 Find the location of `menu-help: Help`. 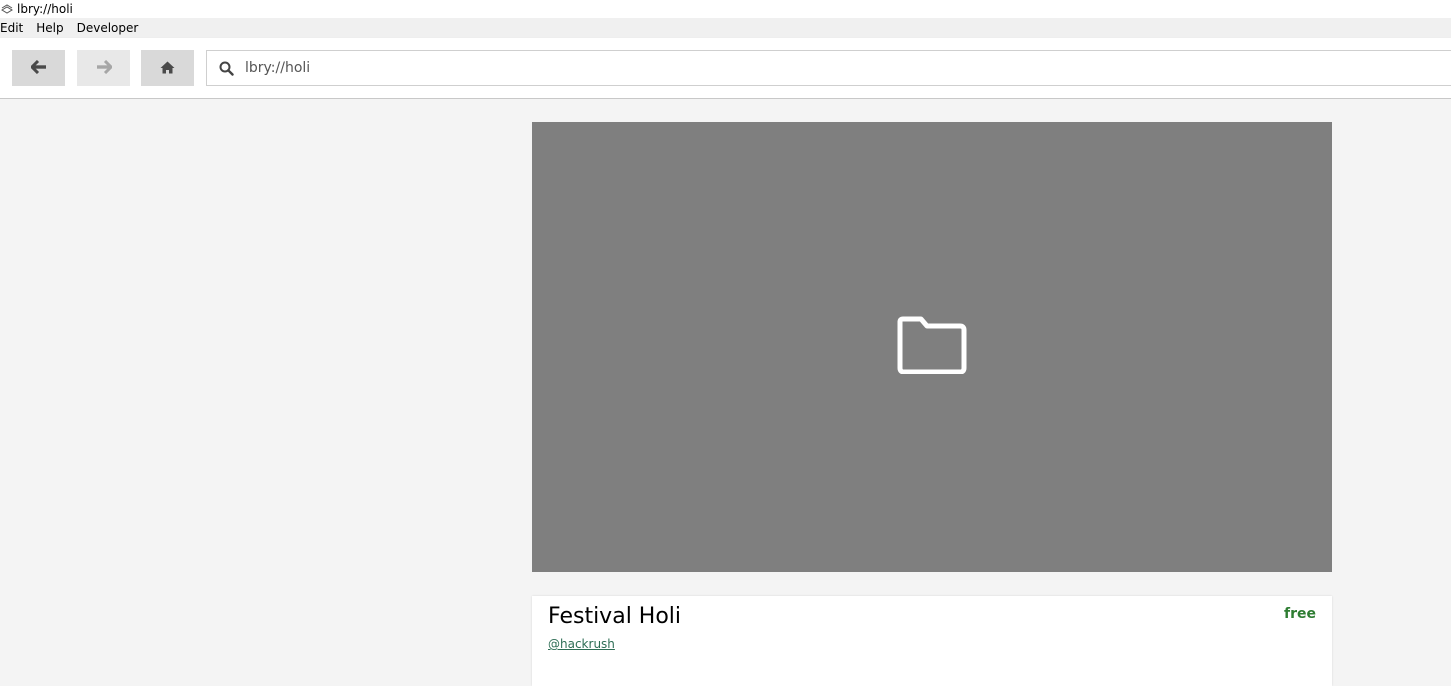

menu-help: Help is located at coordinates (52, 28).